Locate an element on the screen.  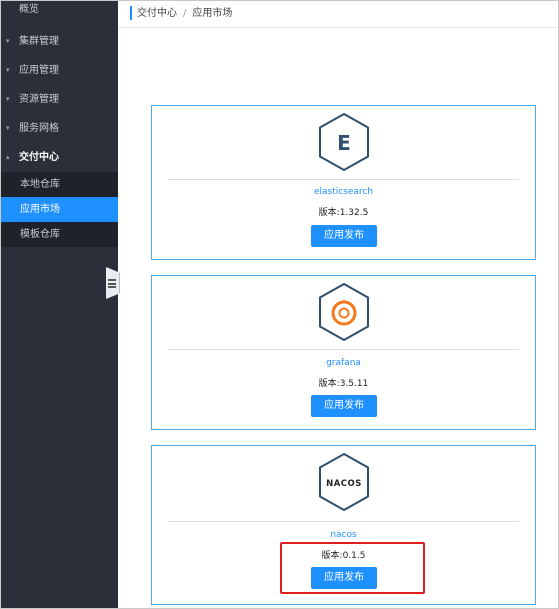
sidebar-item-resources: ▾ 资源管理 is located at coordinates (59, 99).